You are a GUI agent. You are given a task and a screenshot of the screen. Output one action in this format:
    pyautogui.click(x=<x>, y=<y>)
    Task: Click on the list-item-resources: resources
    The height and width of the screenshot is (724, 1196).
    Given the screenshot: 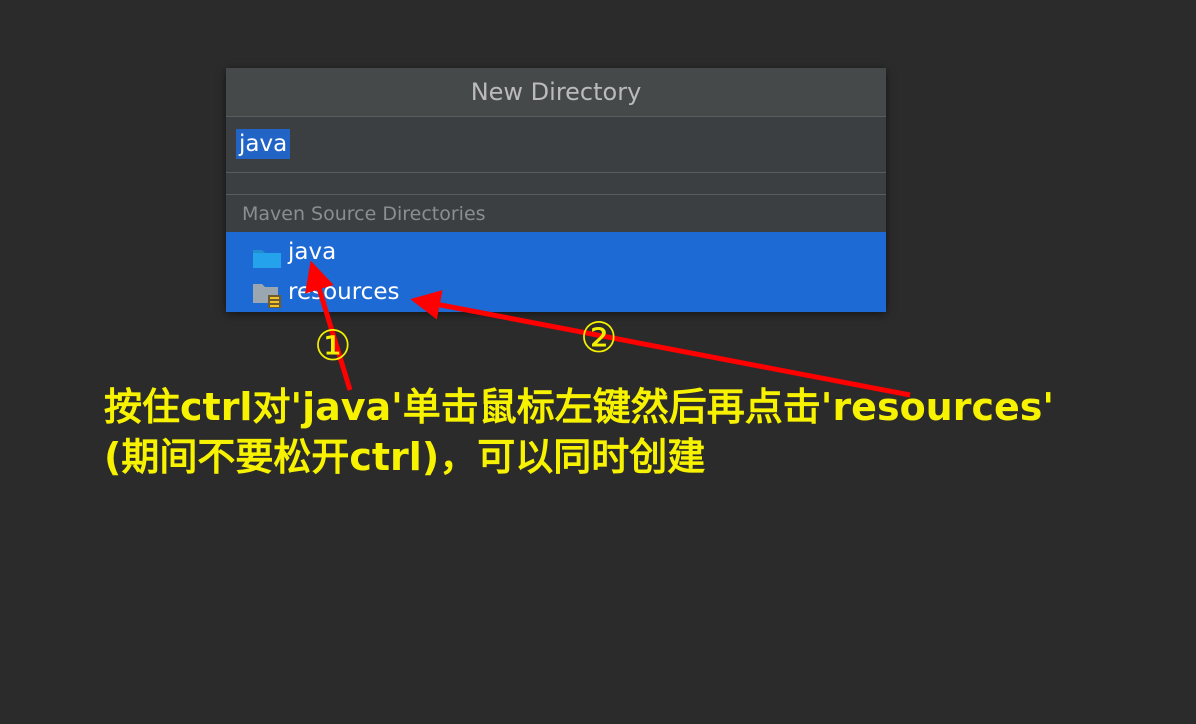 What is the action you would take?
    pyautogui.click(x=556, y=292)
    